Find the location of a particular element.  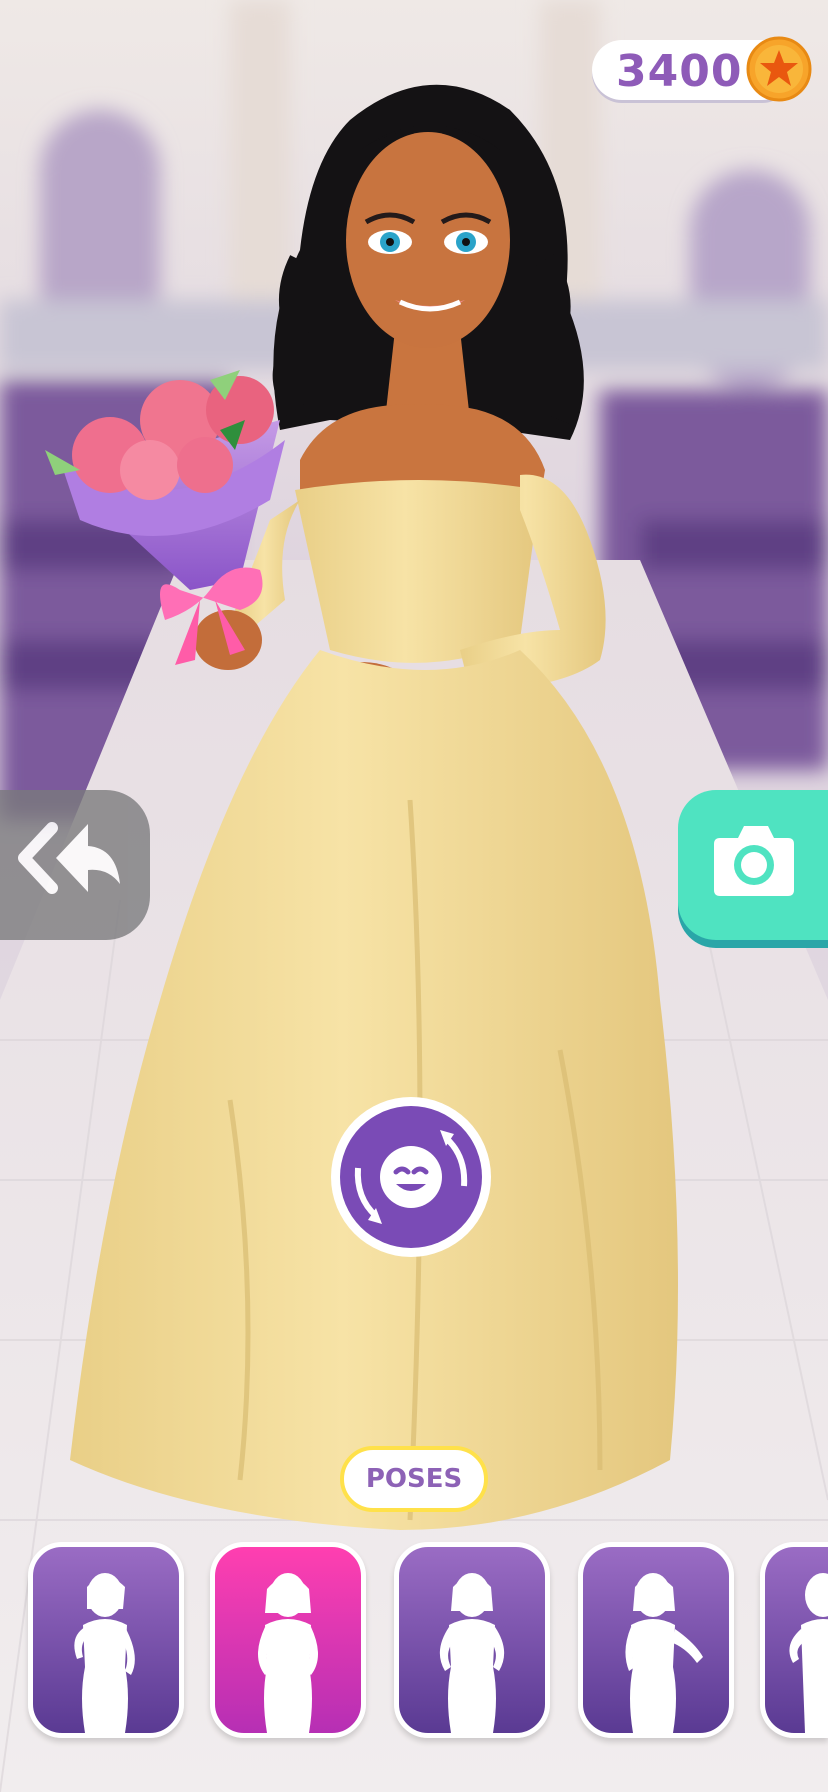

back-button is located at coordinates (75, 865).